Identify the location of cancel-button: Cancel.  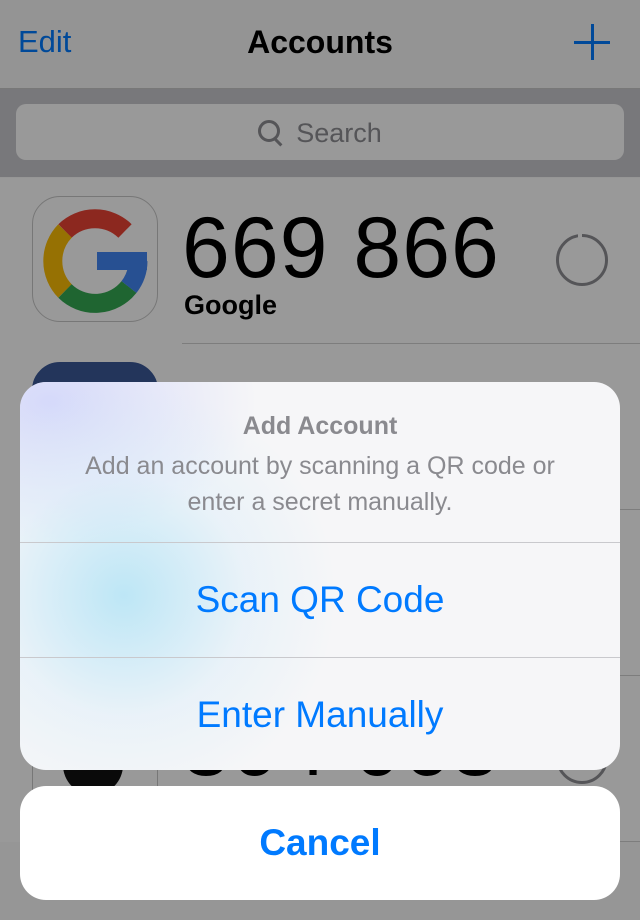
(320, 843).